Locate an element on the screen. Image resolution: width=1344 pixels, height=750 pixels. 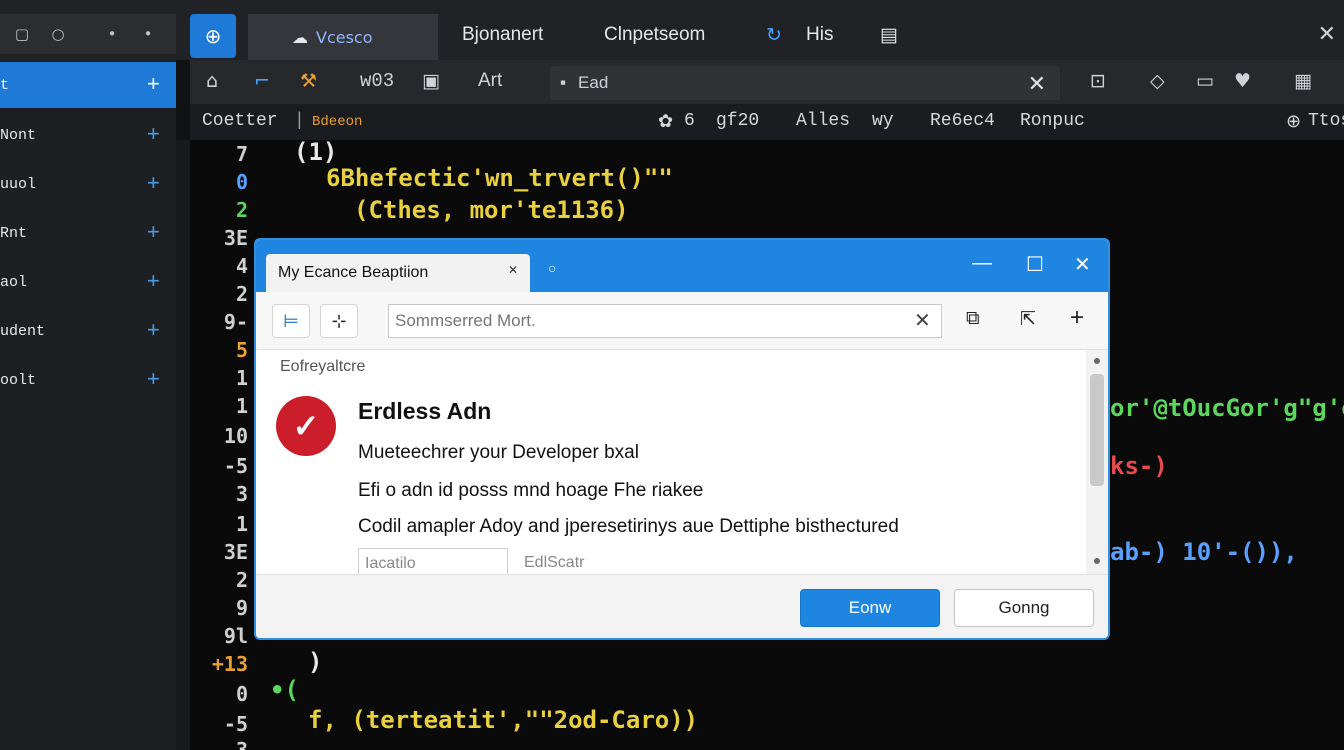
toolbar-label-2: Art is located at coordinates (490, 81).